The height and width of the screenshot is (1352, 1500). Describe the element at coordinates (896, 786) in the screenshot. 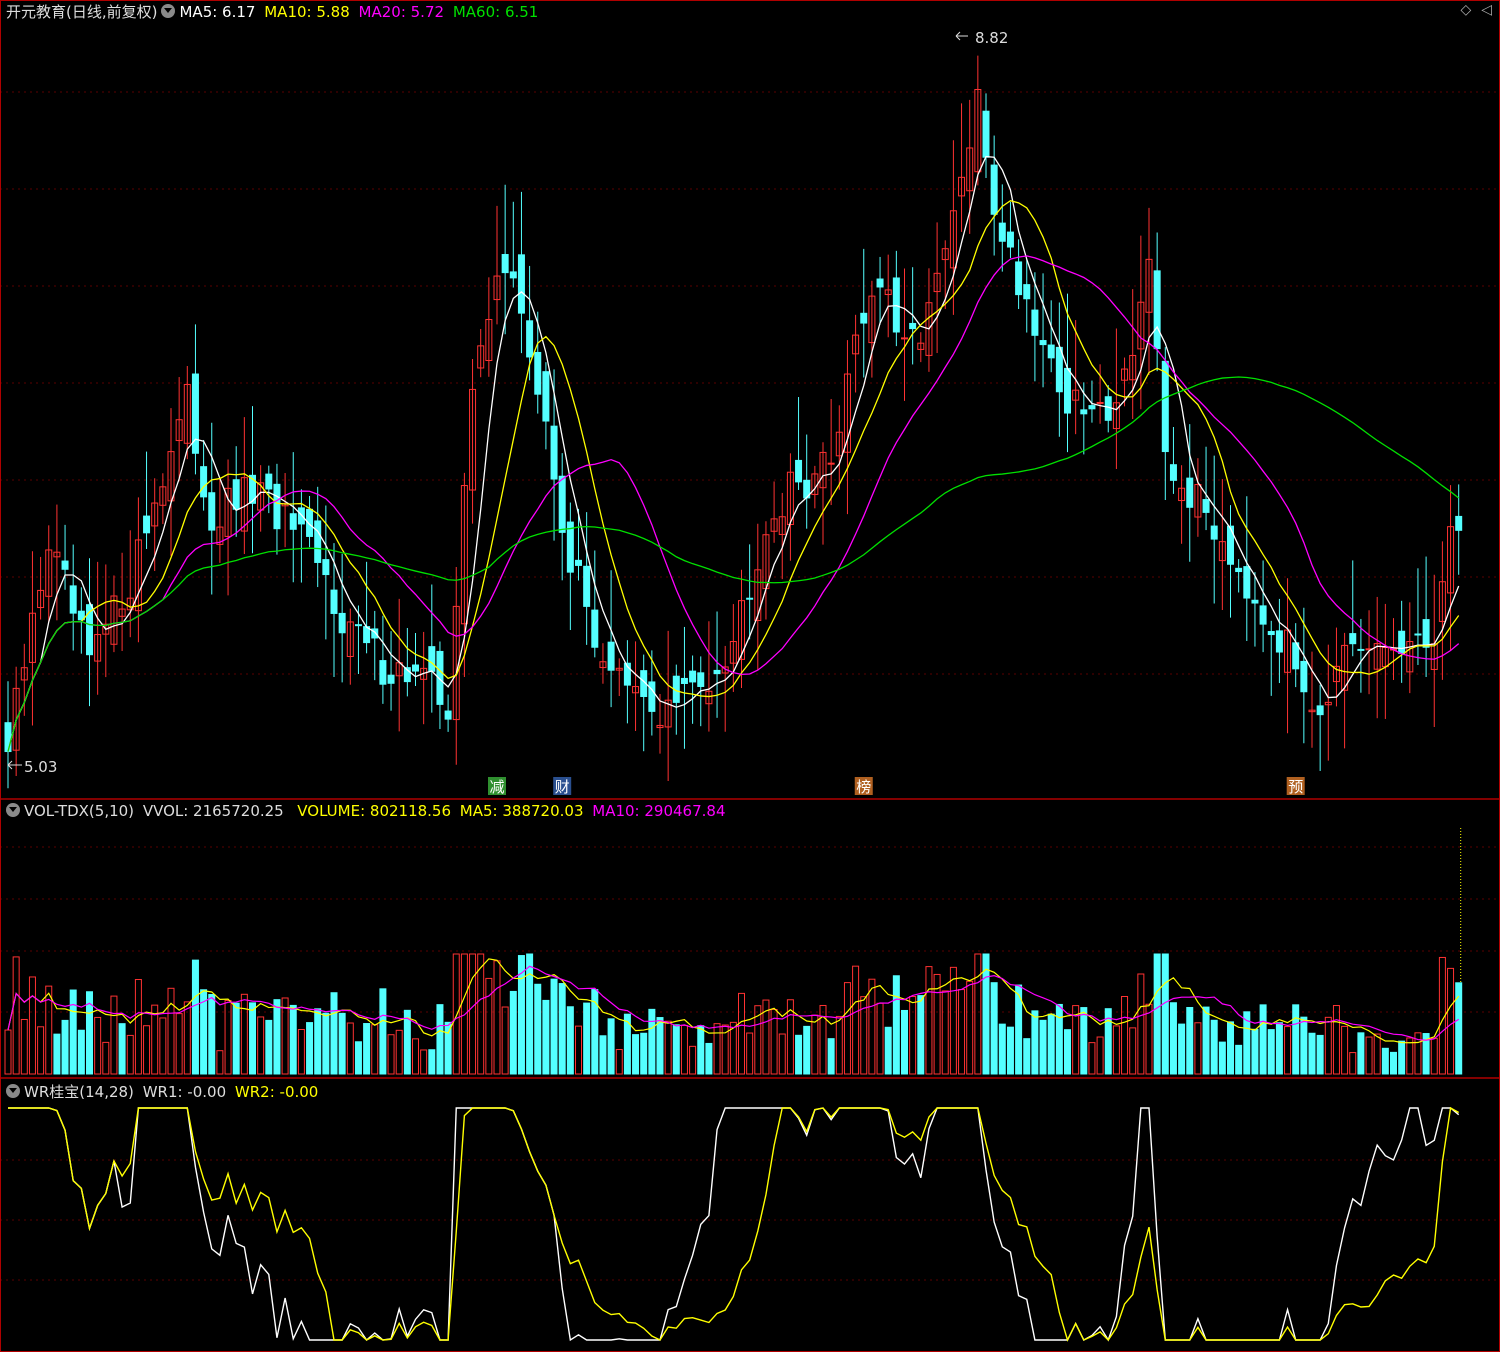

I see `event-markers: 减财榜预` at that location.